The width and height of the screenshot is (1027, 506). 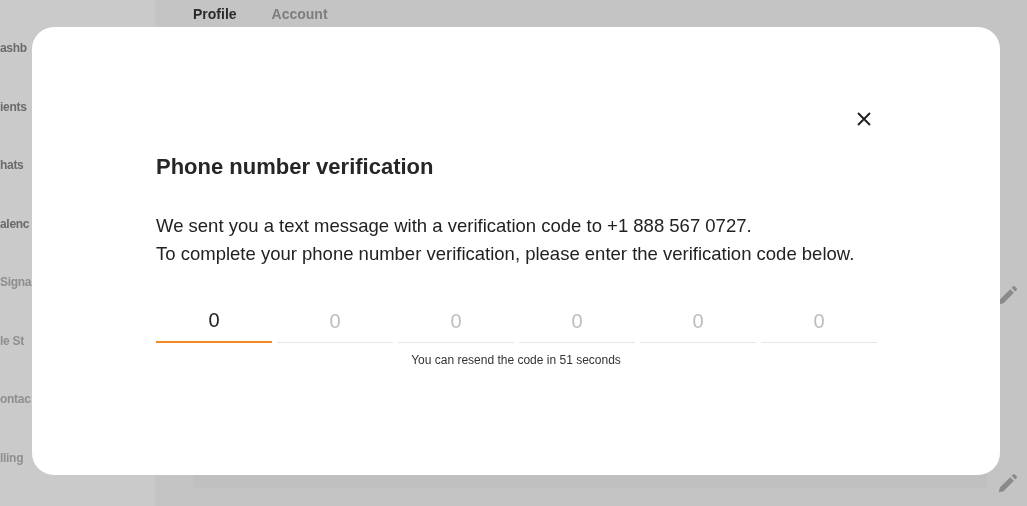 What do you see at coordinates (505, 254) in the screenshot?
I see `dialog-message: To complete your phone number verification, please enter the verification code below.` at bounding box center [505, 254].